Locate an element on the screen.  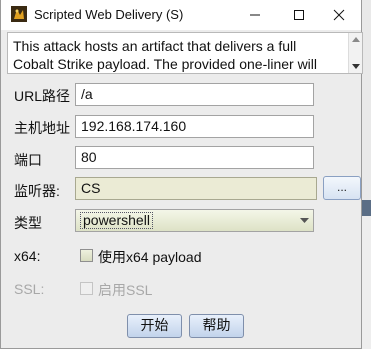
background-window-strip is located at coordinates (366, 100).